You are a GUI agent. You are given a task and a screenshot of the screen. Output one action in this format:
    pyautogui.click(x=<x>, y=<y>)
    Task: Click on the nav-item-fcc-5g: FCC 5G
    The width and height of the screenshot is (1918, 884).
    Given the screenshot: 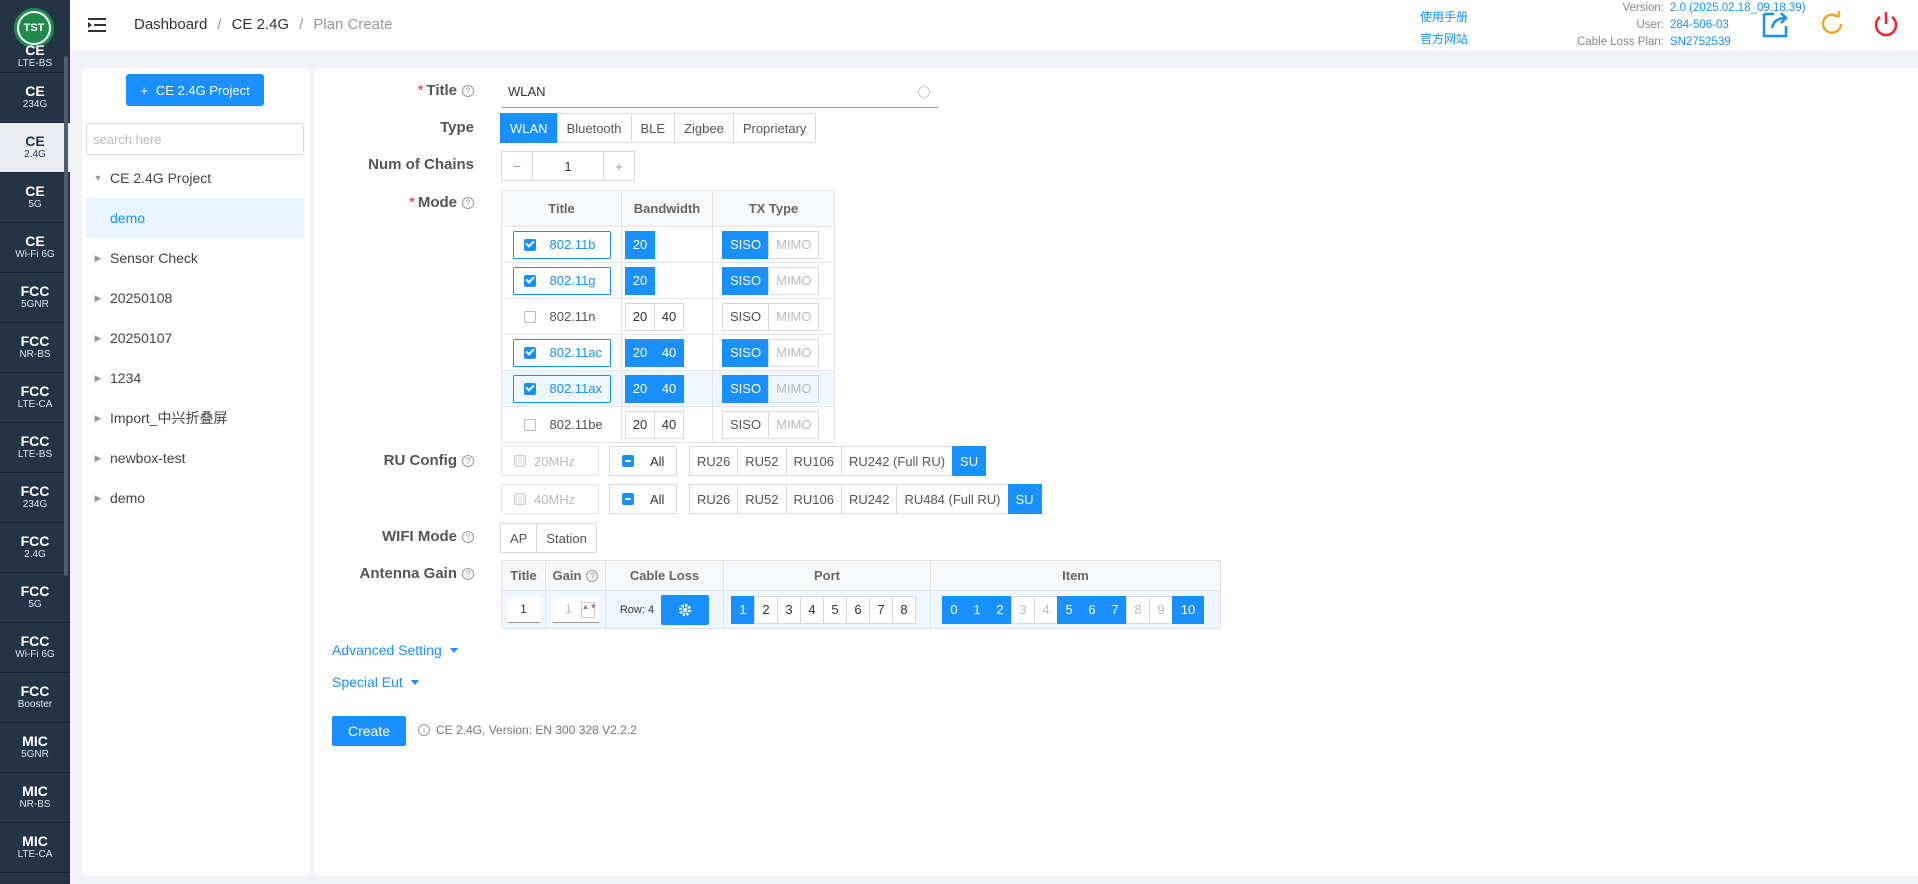 What is the action you would take?
    pyautogui.click(x=35, y=598)
    